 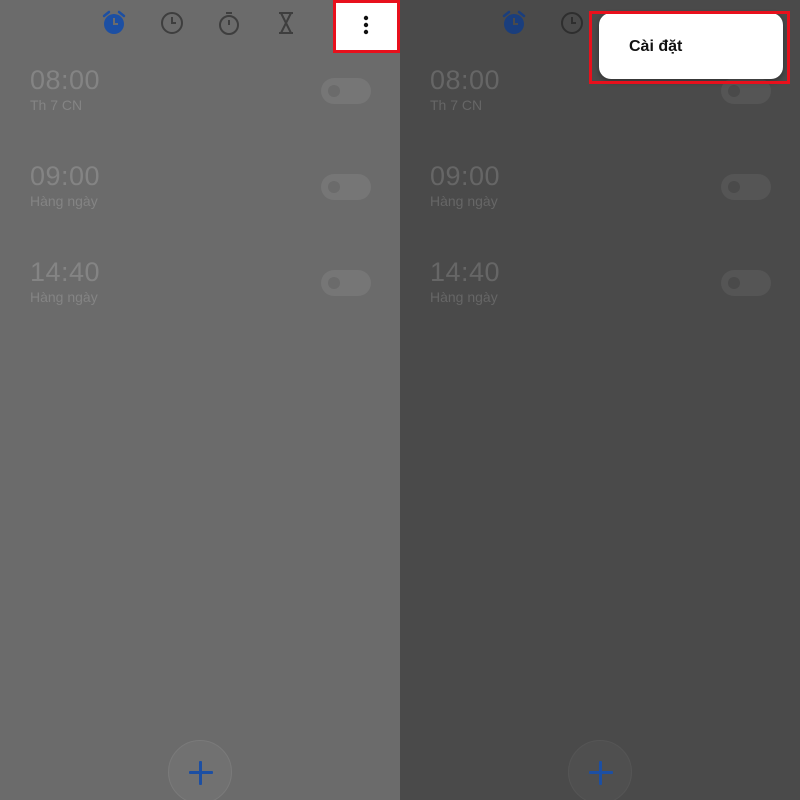 What do you see at coordinates (200, 100) in the screenshot?
I see `alarm-item: 08:00 Th 7 CN` at bounding box center [200, 100].